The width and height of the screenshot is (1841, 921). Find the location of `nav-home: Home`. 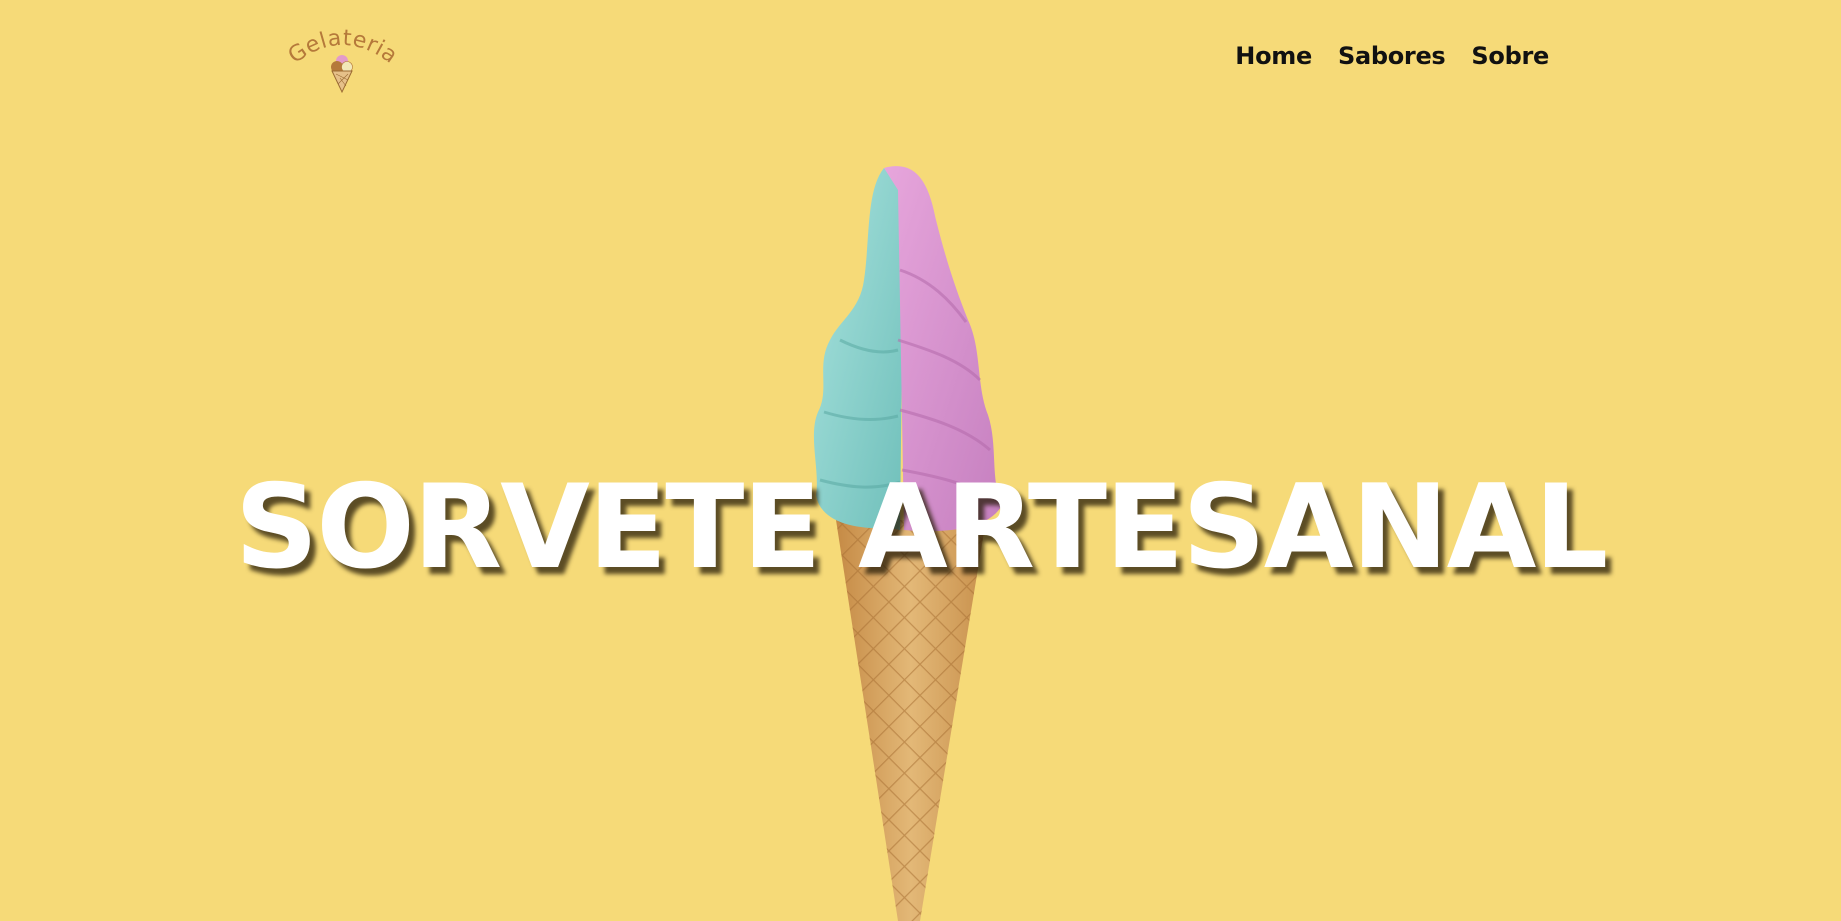

nav-home: Home is located at coordinates (1273, 56).